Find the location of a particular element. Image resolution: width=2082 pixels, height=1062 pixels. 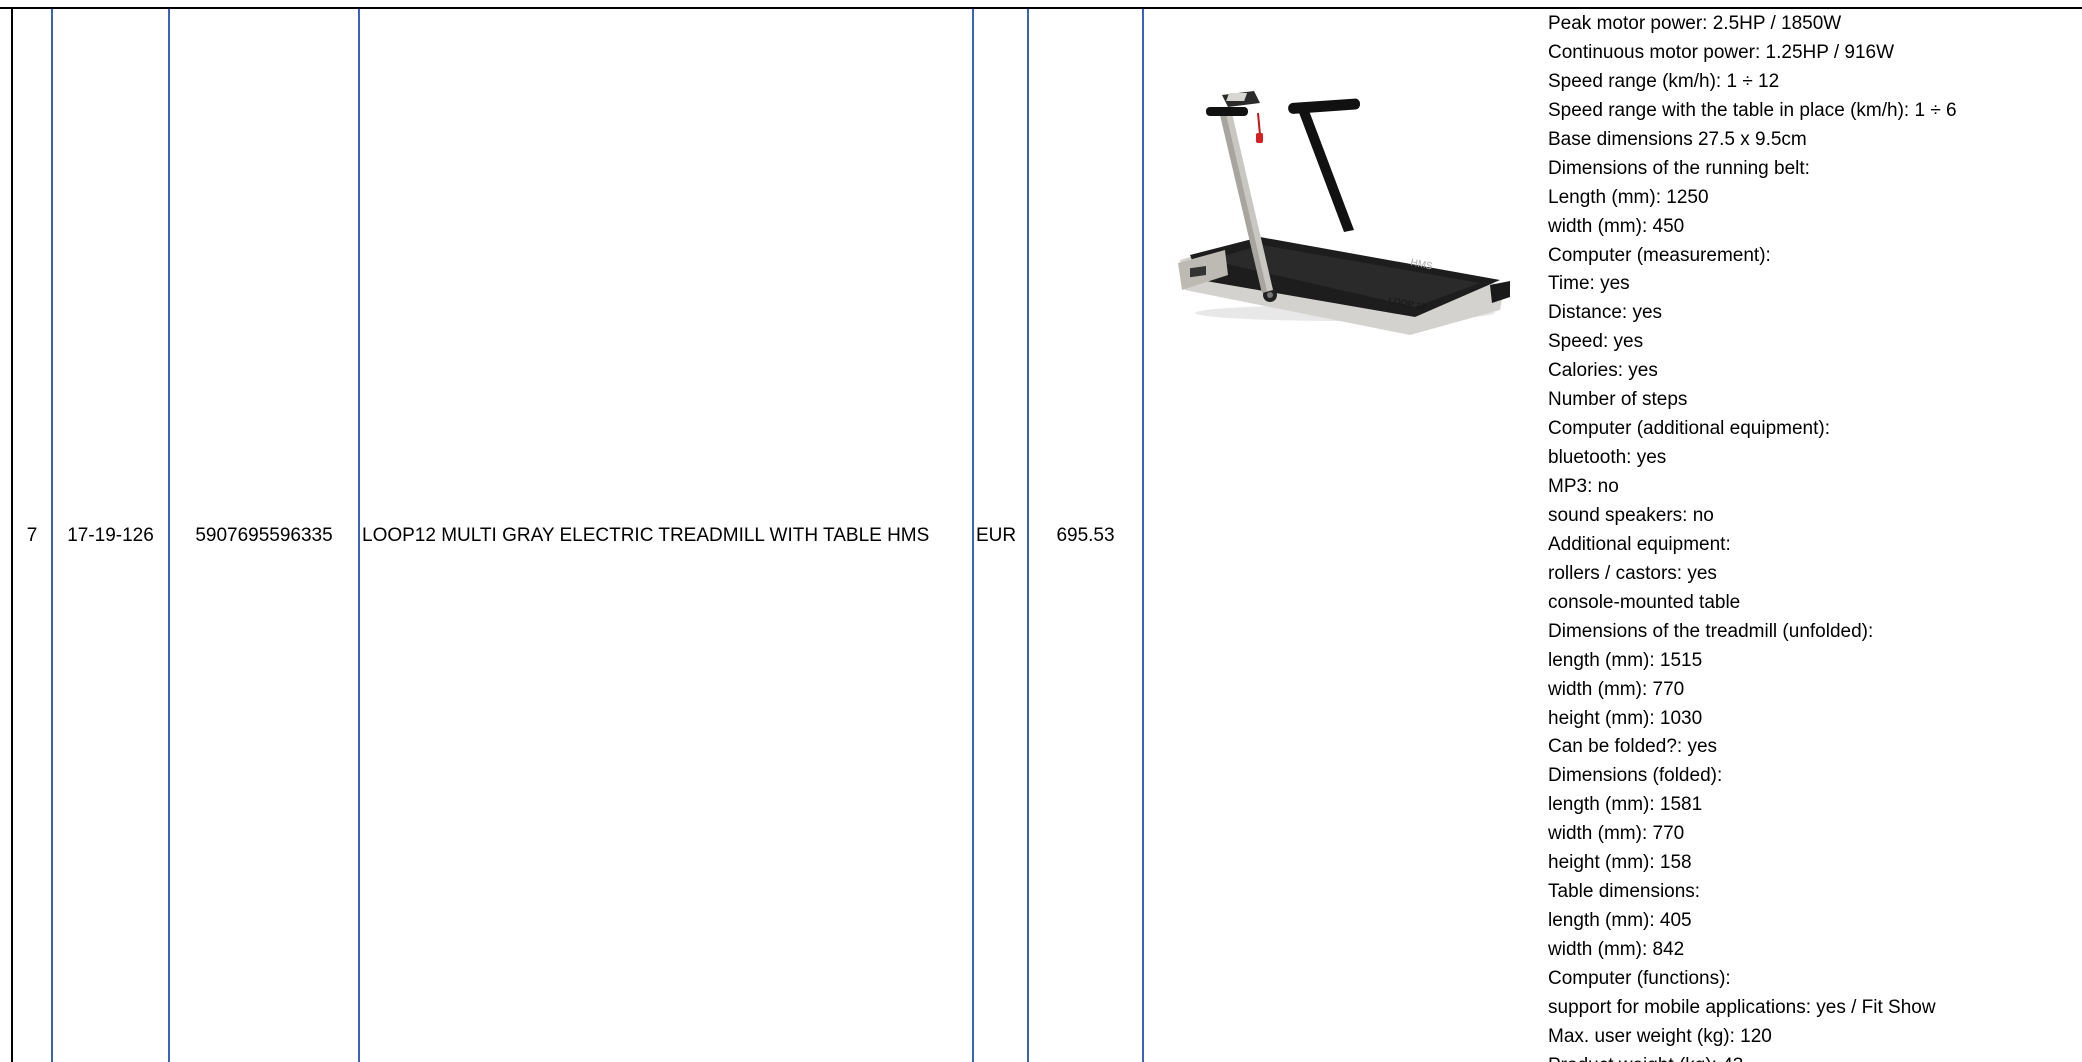

spec-line: height (mm): 158 is located at coordinates (1620, 863).